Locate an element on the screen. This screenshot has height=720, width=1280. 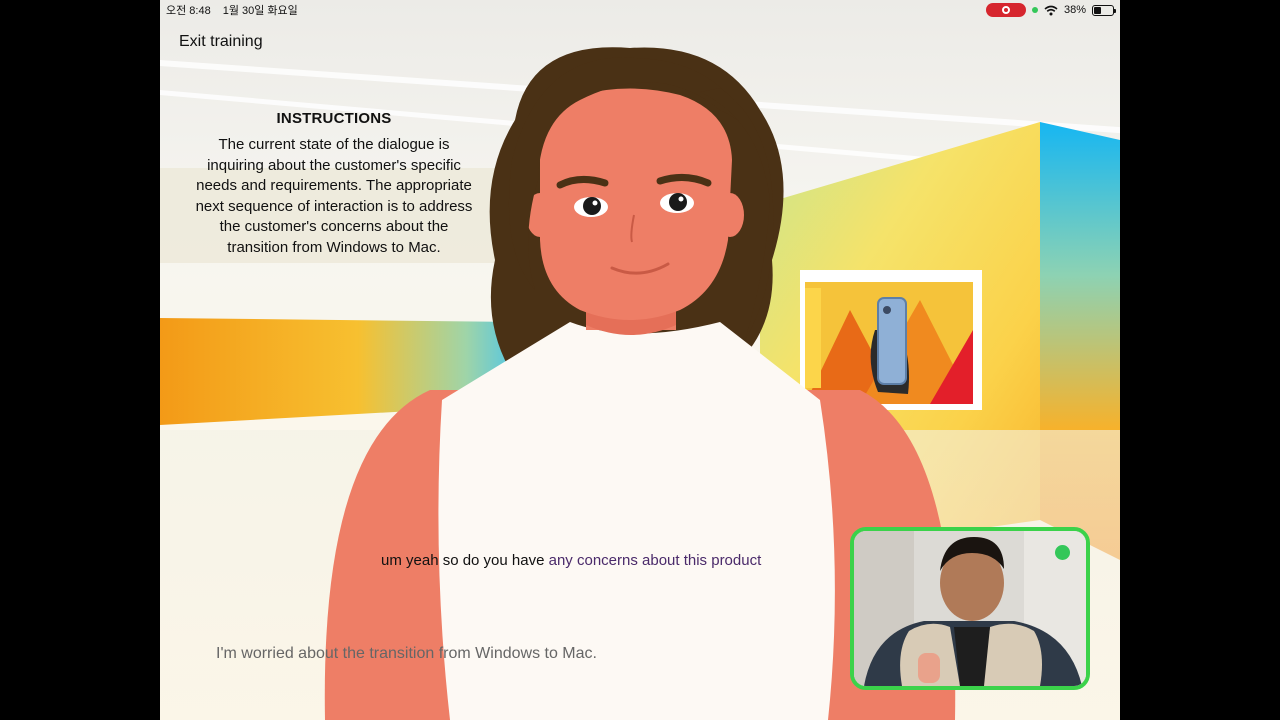
wifi-icon is located at coordinates (1051, 10).